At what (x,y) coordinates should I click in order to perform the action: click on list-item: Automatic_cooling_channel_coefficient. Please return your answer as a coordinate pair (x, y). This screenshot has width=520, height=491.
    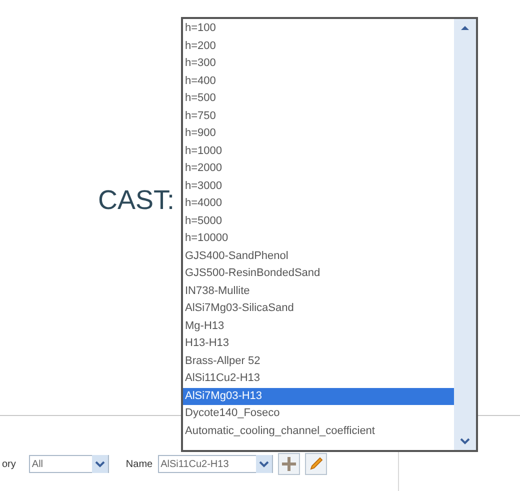
    Looking at the image, I should click on (318, 431).